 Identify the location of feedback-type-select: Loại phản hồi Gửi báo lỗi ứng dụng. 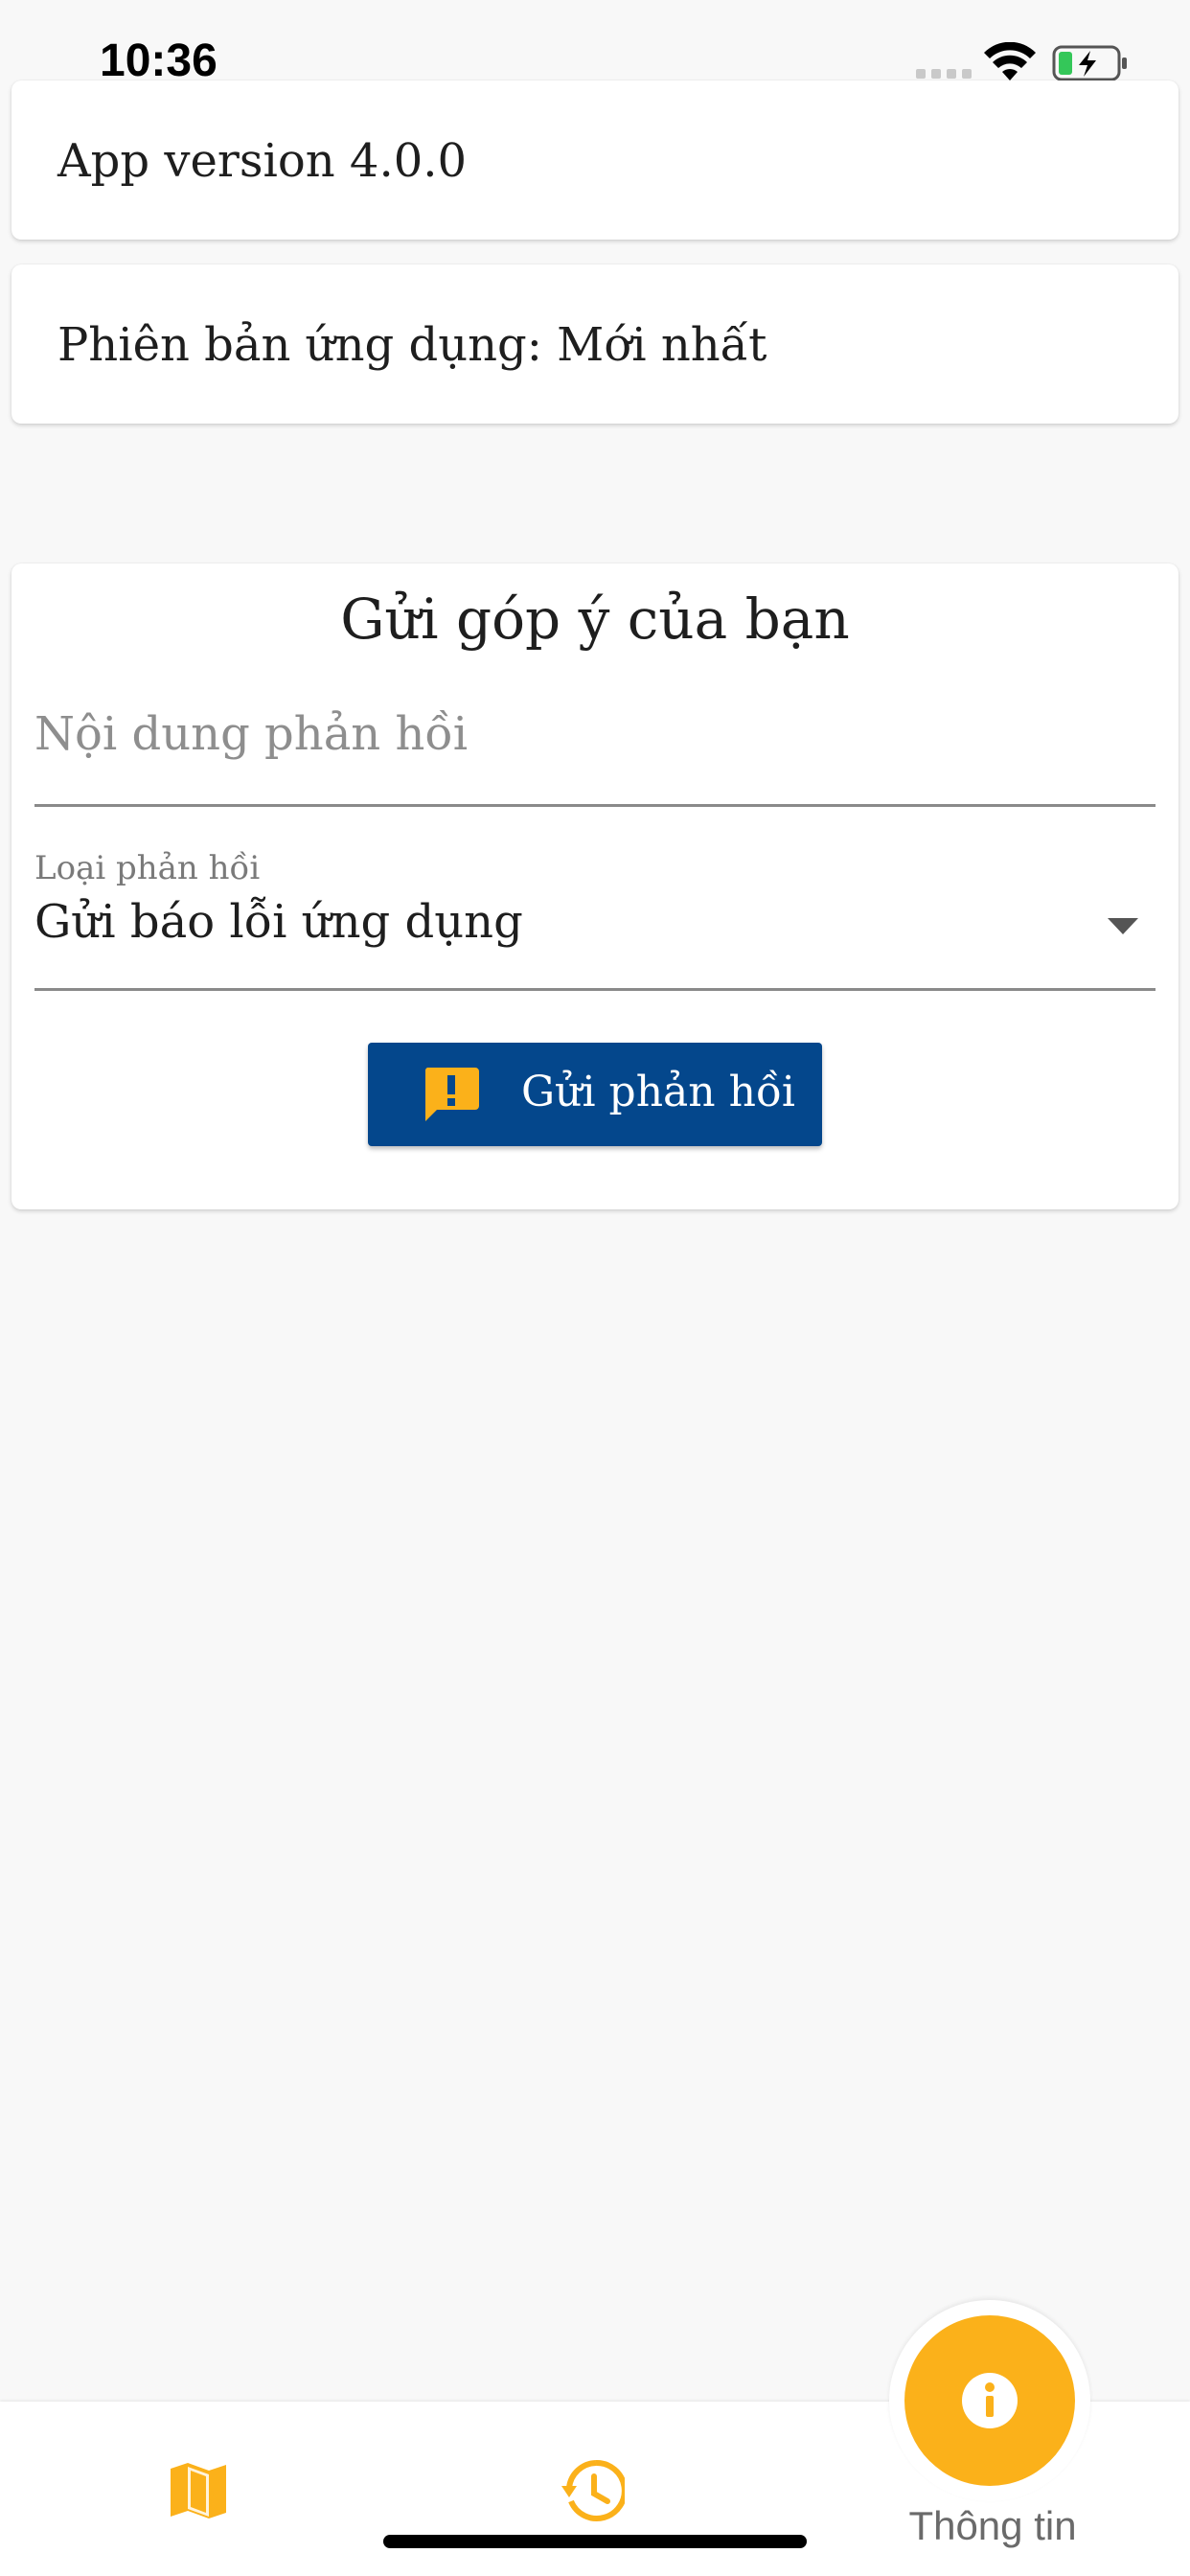
(595, 920).